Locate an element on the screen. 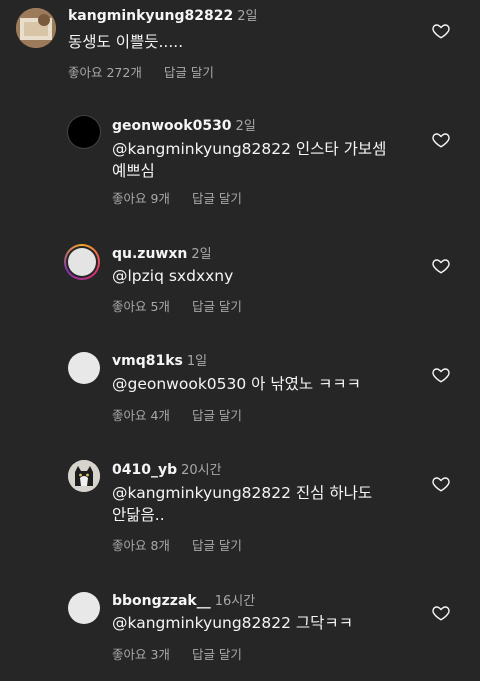 Image resolution: width=480 pixels, height=681 pixels. comment-header: geonwook0530 2일 is located at coordinates (184, 124).